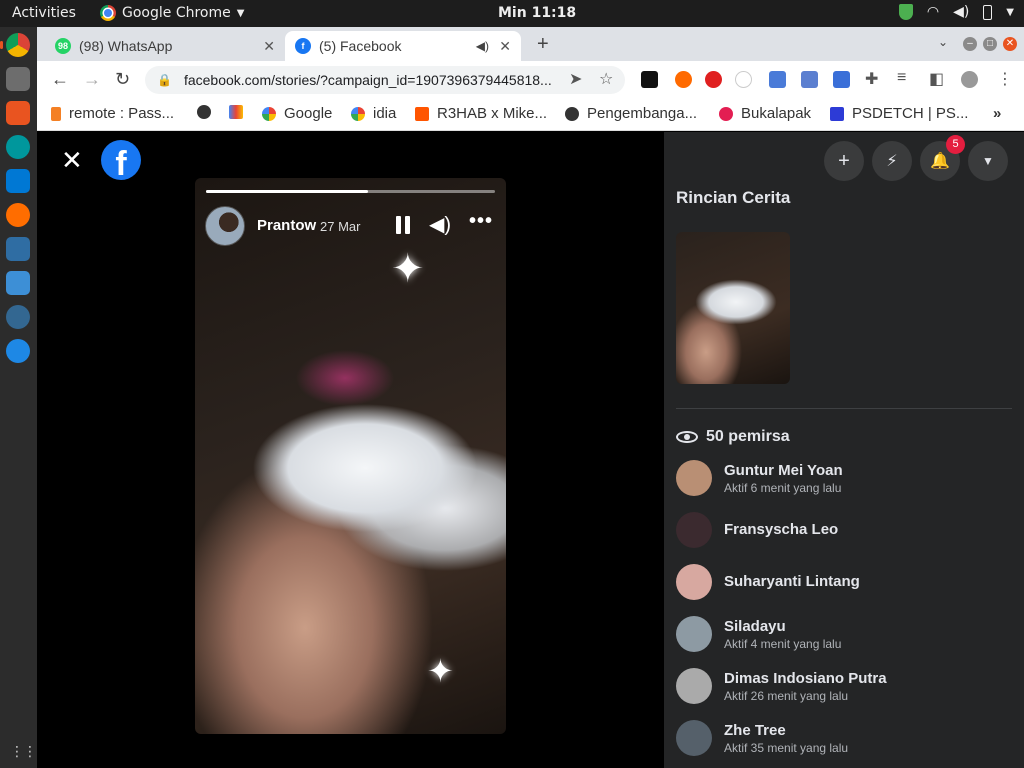  I want to click on account-menu-button: ▼, so click(988, 161).